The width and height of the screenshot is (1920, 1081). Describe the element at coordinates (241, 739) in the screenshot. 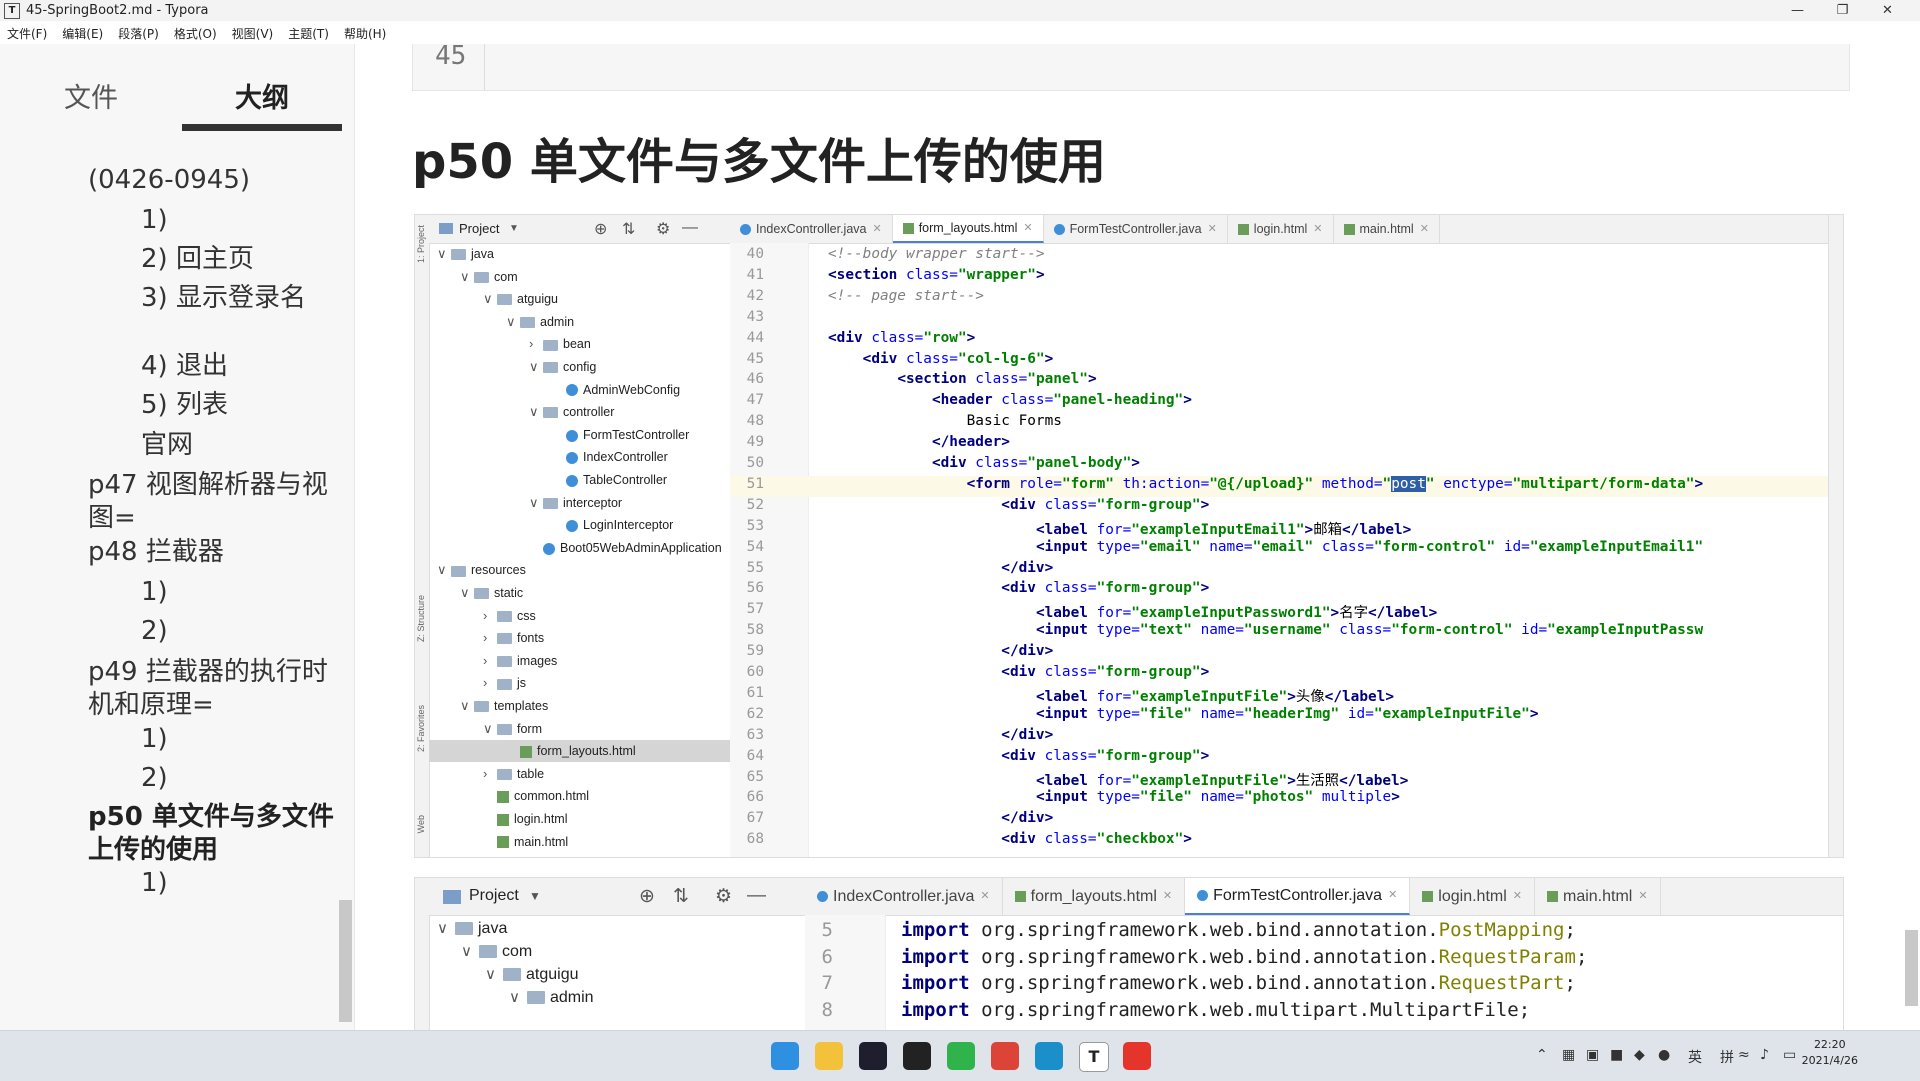

I see `outline-item: 1)` at that location.